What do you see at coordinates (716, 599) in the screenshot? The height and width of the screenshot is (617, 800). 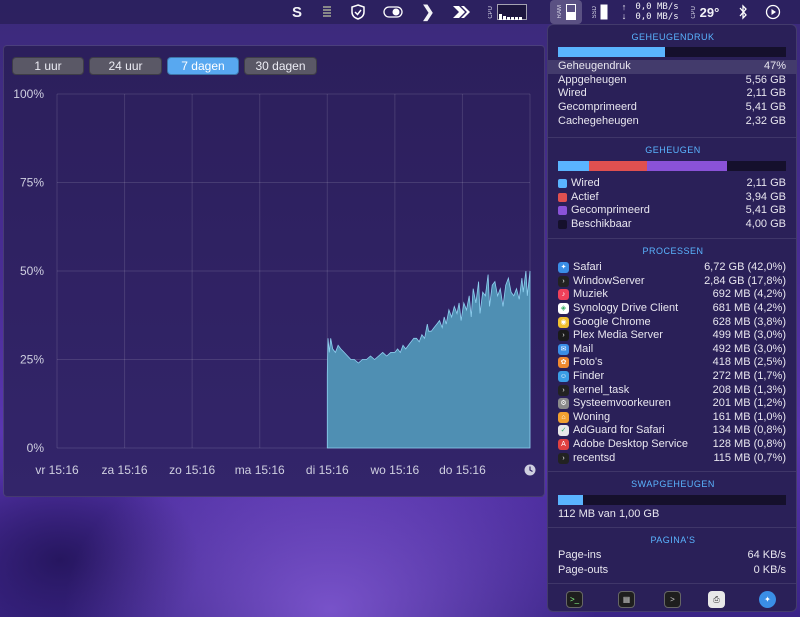 I see `printer-icon: ⎙` at bounding box center [716, 599].